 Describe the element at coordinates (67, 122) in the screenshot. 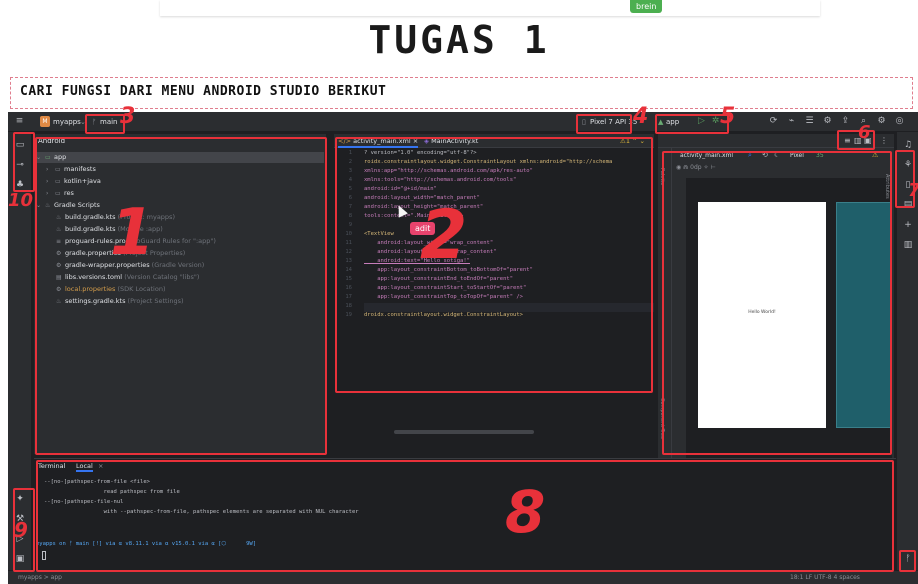

I see `project-selector: myapps` at that location.